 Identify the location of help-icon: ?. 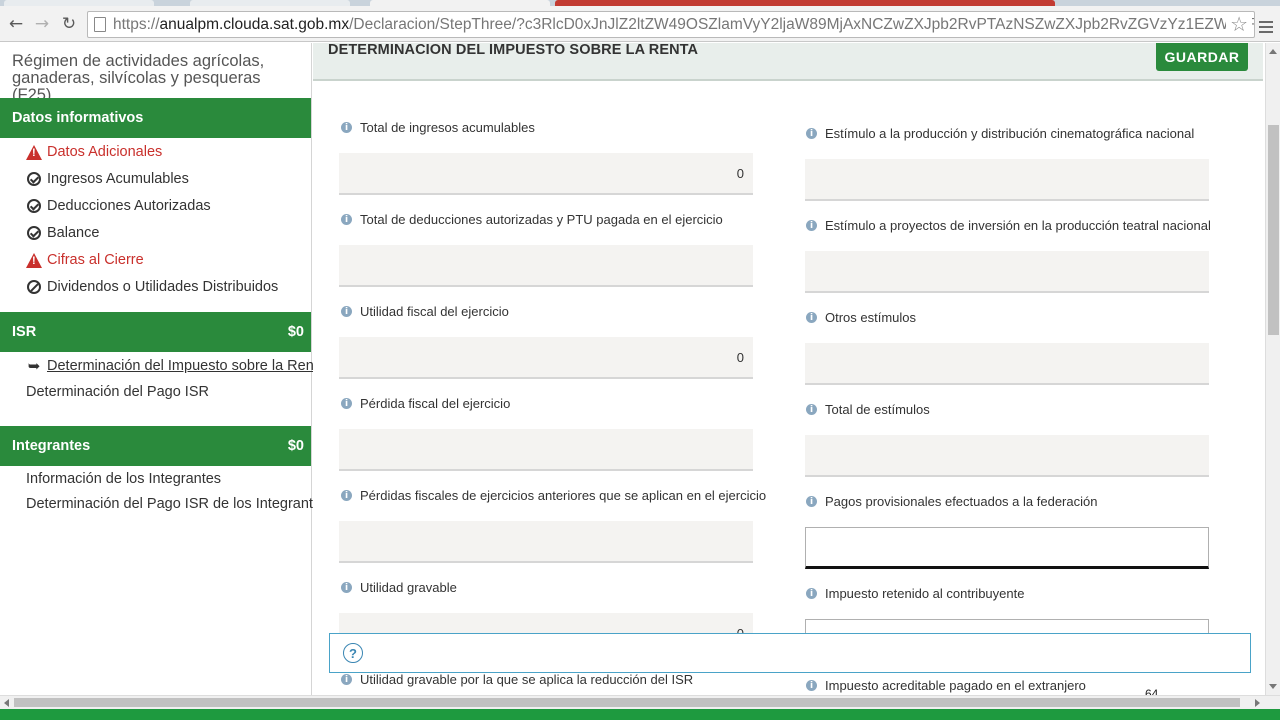
(353, 653).